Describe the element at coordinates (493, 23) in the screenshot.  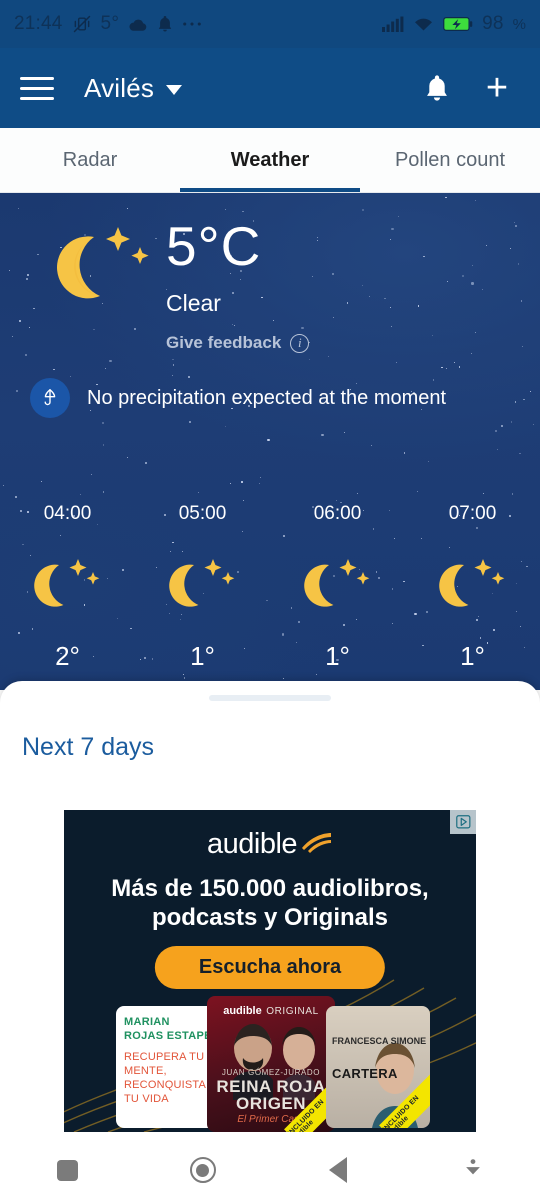
I see `battery-percent: 98` at that location.